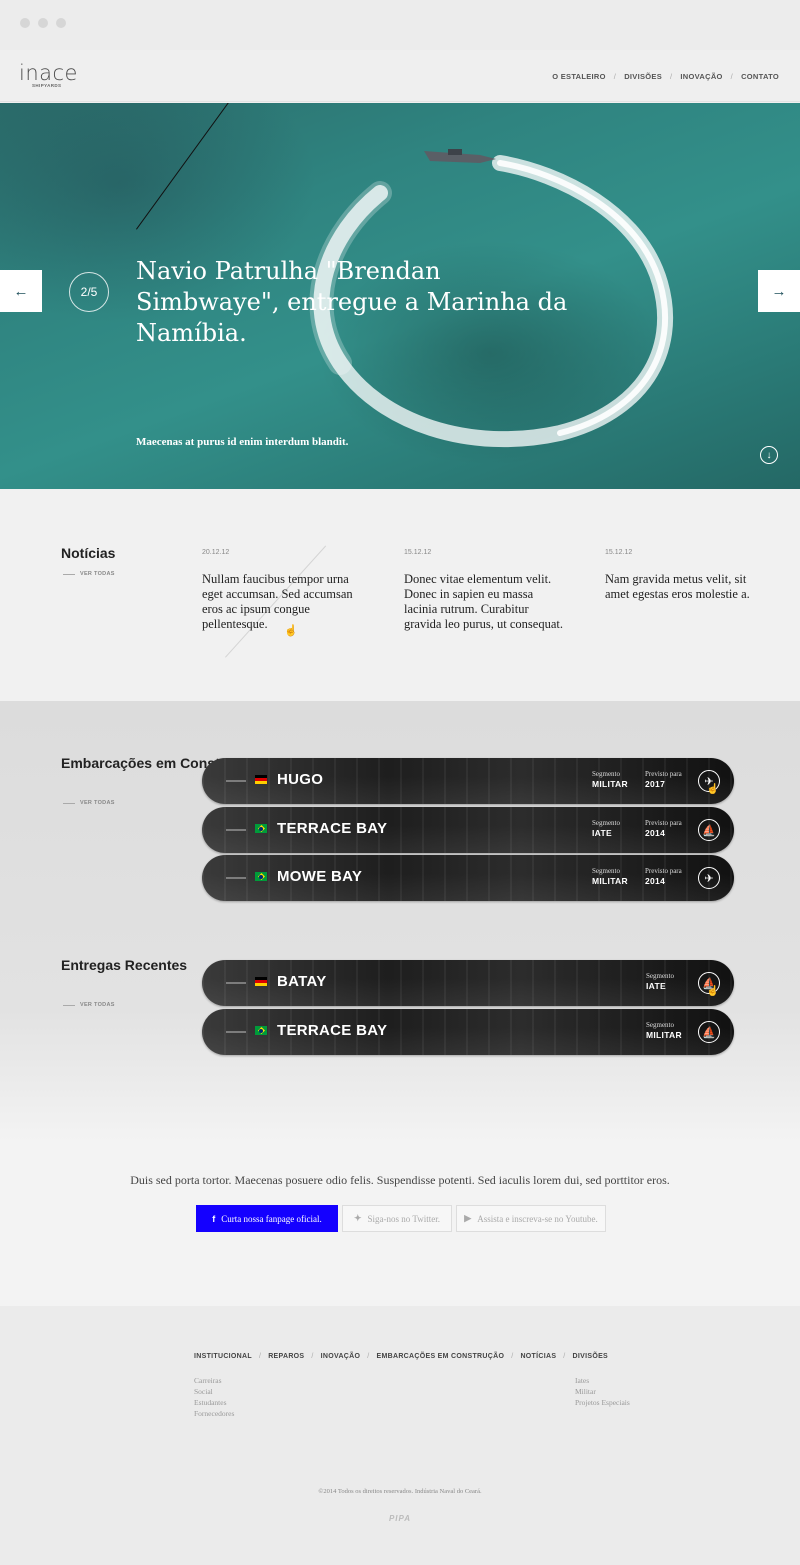 The width and height of the screenshot is (800, 1565). I want to click on vessel-name: MOWE BAY, so click(320, 876).